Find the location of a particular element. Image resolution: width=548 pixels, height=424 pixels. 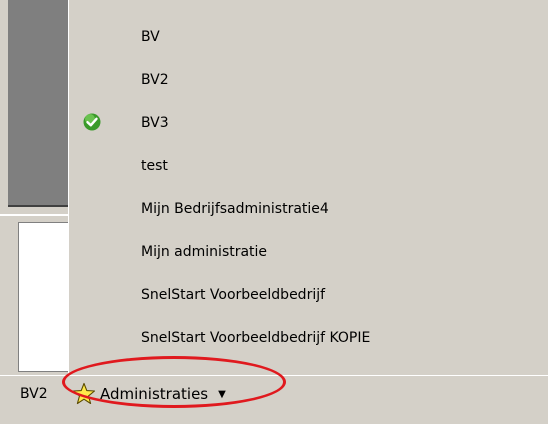

checkmark-icon is located at coordinates (92, 122).